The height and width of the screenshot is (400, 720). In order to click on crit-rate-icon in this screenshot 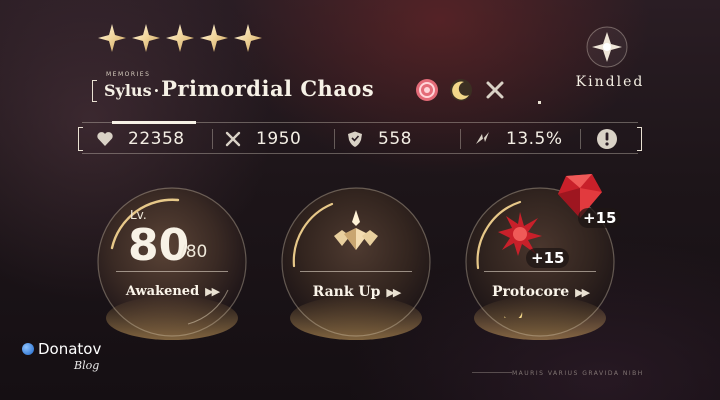, I will do `click(482, 138)`.